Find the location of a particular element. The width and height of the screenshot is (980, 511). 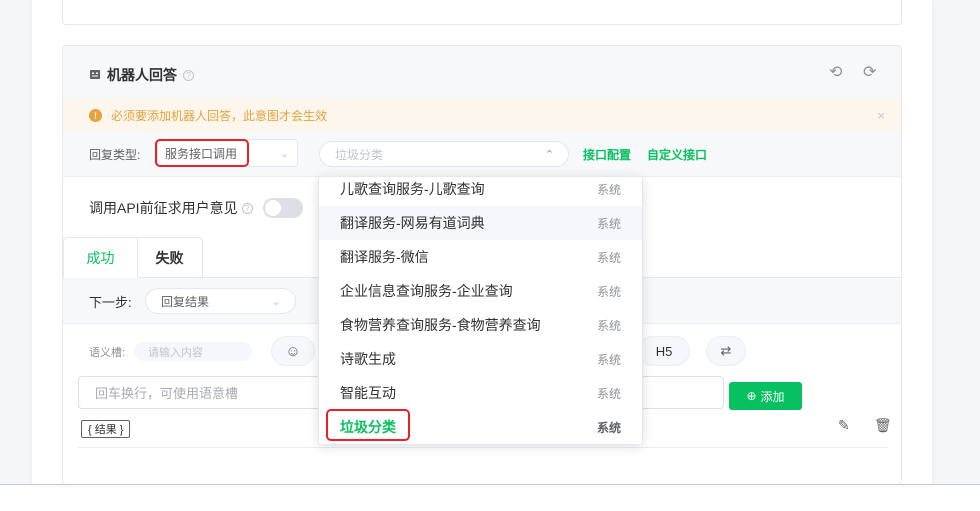

dropdown-option-label: 食物营养查询服务-食物营养查询 is located at coordinates (440, 325).